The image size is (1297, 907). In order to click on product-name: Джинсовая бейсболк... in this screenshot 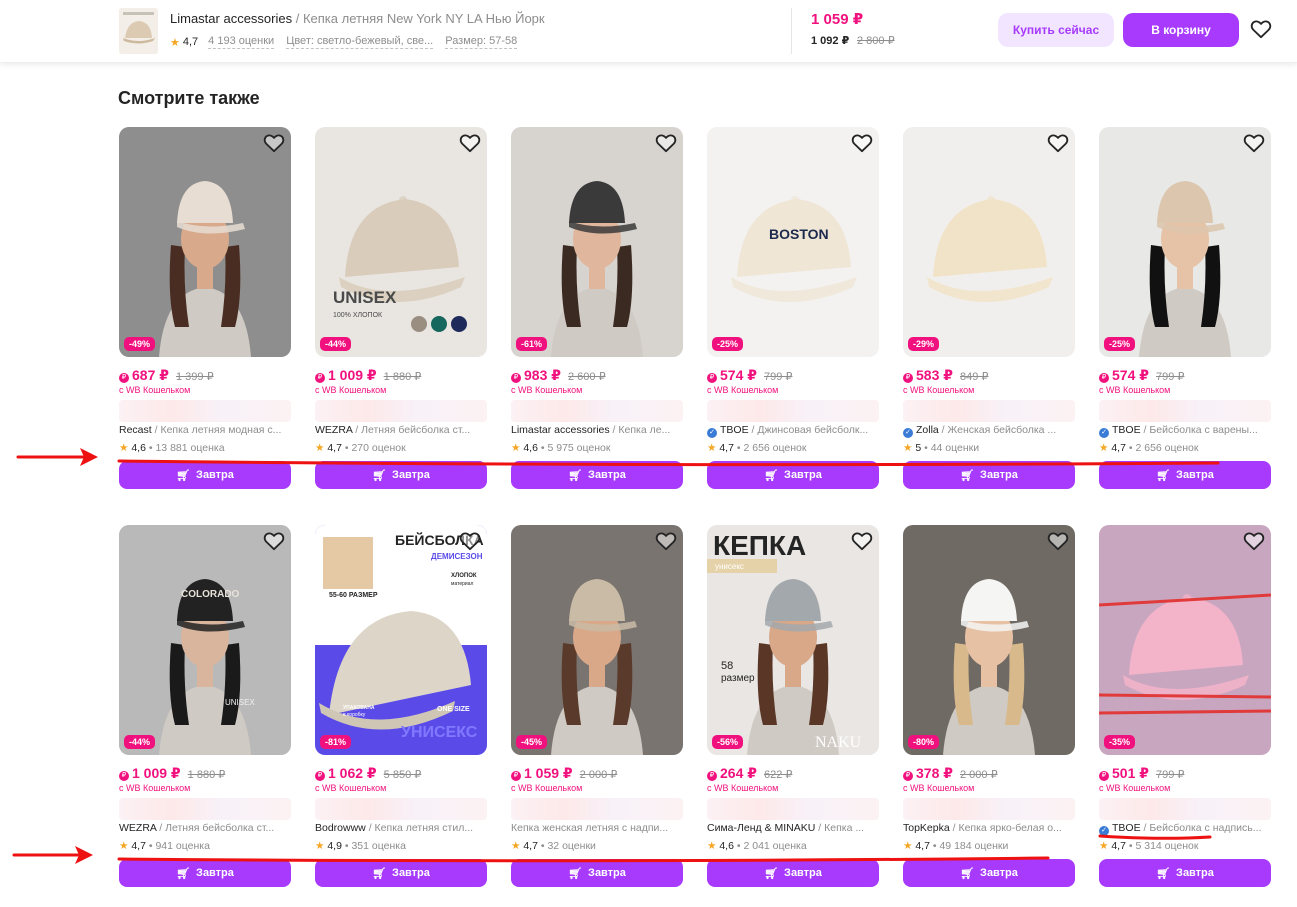, I will do `click(813, 430)`.